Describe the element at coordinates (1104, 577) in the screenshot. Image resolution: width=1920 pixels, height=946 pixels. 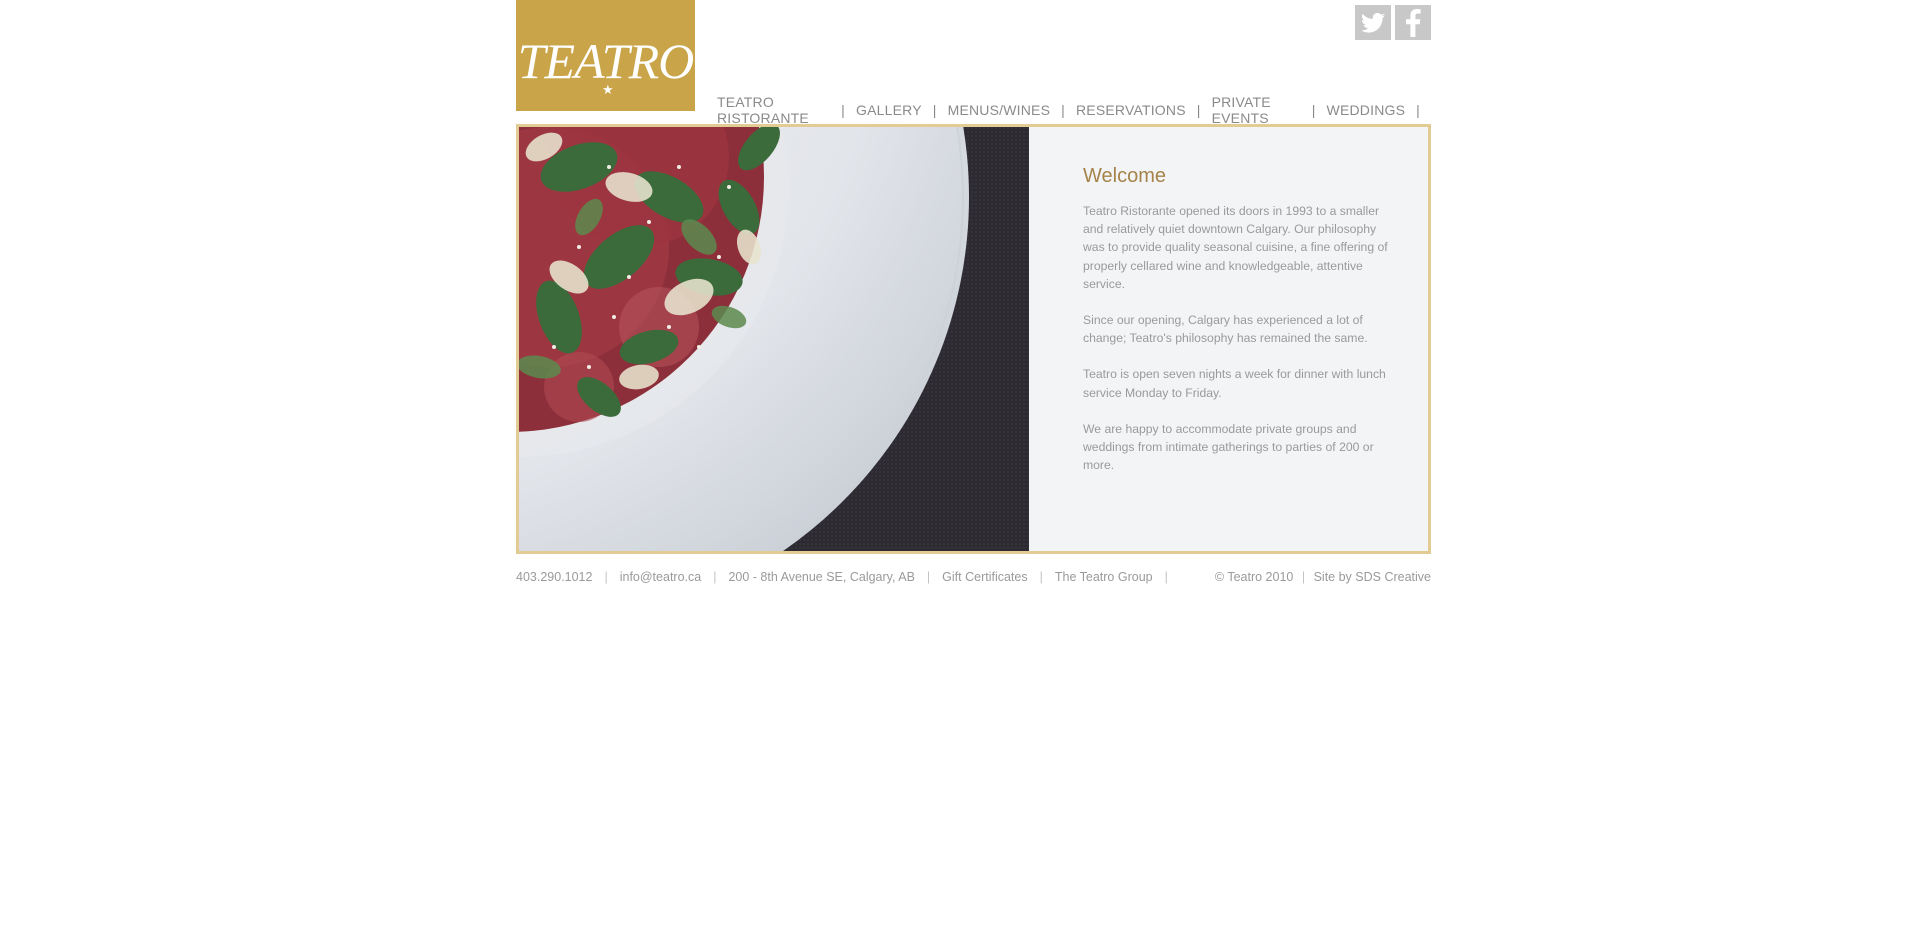
I see `footer-teatro-group-link: The Teatro Group` at that location.